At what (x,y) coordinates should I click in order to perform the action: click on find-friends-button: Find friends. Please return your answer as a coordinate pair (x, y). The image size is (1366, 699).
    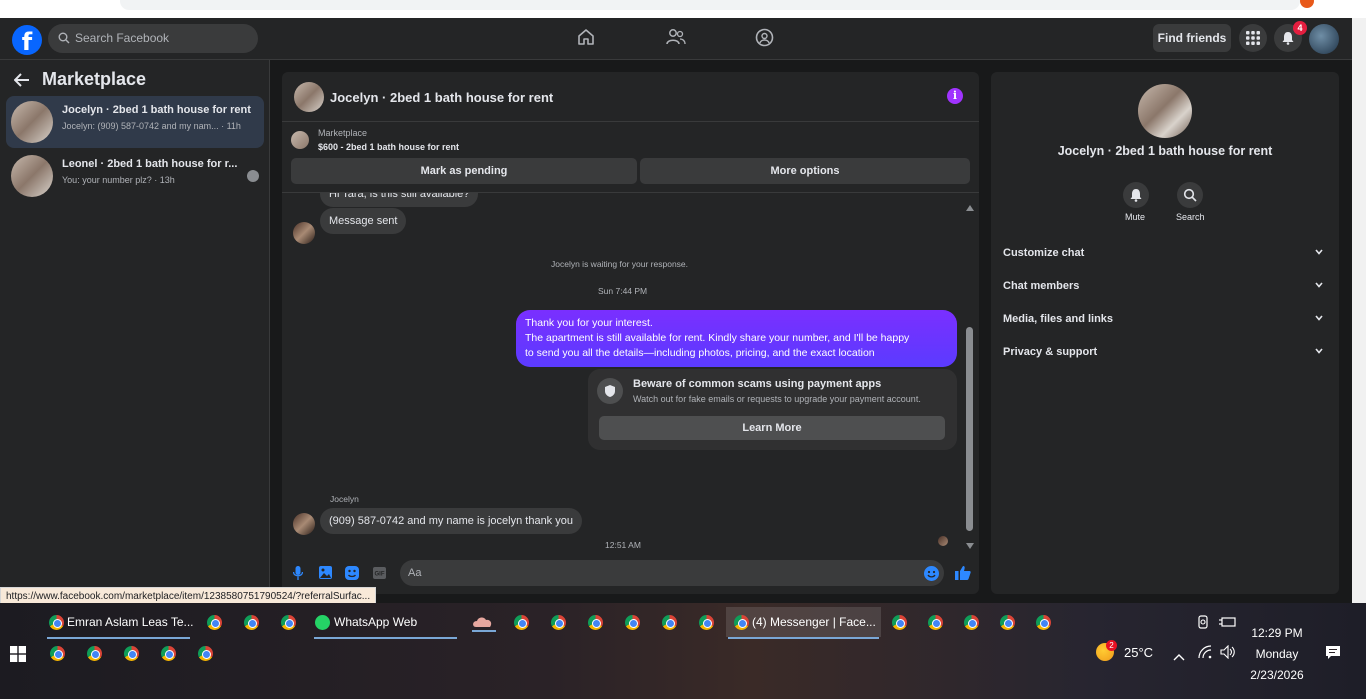
    Looking at the image, I should click on (1192, 38).